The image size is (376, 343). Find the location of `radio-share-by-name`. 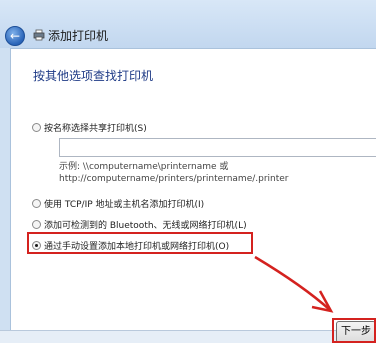

radio-share-by-name is located at coordinates (36, 127).